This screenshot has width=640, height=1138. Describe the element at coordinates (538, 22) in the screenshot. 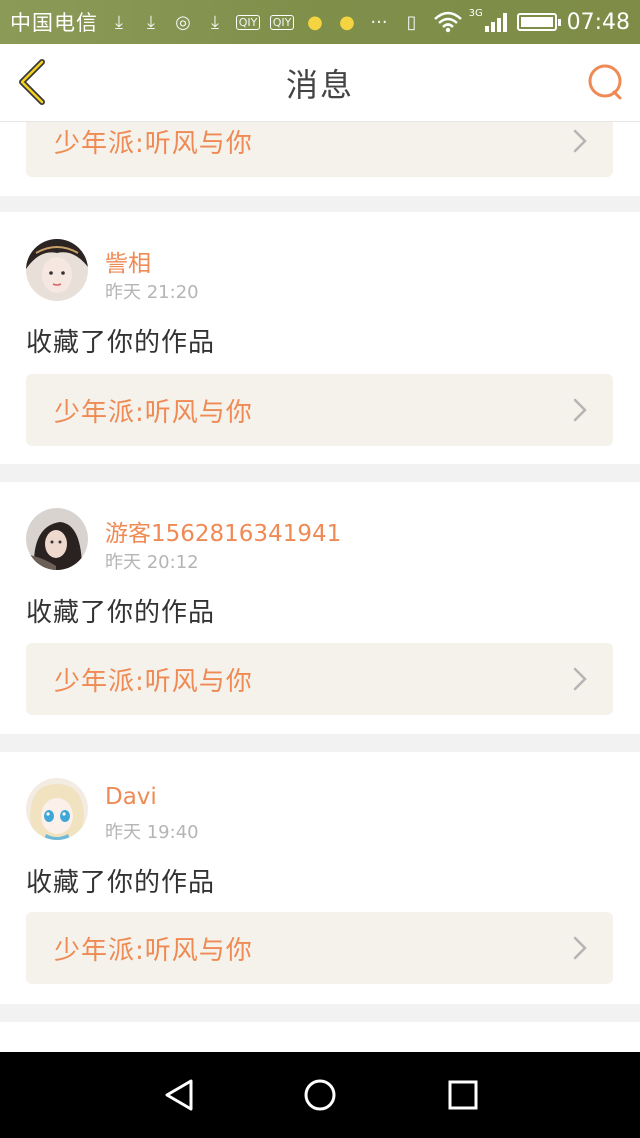

I see `battery-icon` at that location.